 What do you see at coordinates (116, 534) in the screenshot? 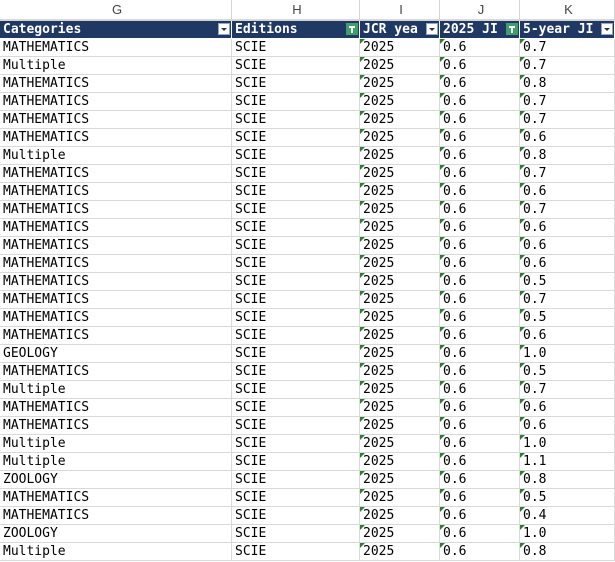
I see `category-cell: ZOOLOGY` at bounding box center [116, 534].